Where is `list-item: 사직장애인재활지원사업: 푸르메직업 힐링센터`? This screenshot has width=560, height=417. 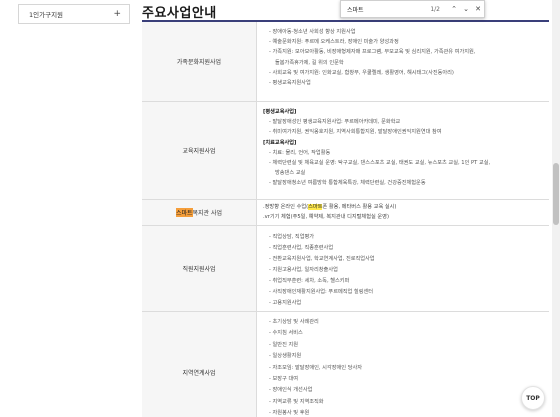 list-item: 사직장애인재활지원사업: 푸르메직업 힐링센터 is located at coordinates (403, 292).